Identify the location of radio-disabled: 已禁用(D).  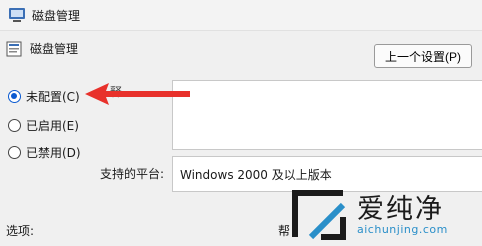
(44, 152).